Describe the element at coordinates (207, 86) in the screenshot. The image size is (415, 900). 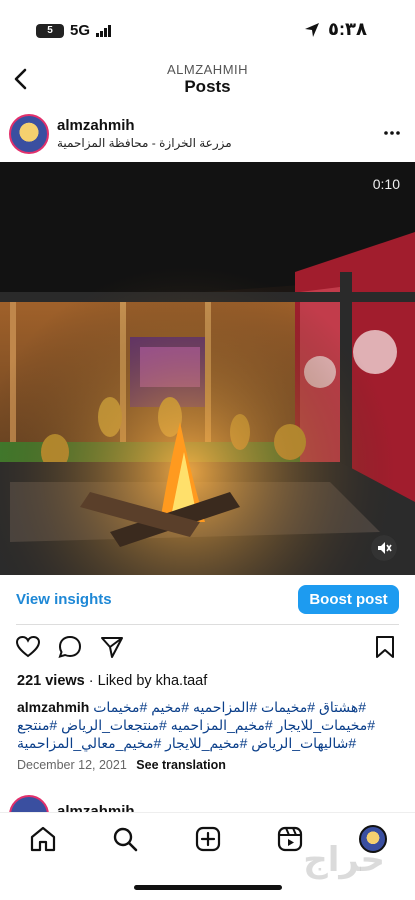
I see `page-title: Posts` at that location.